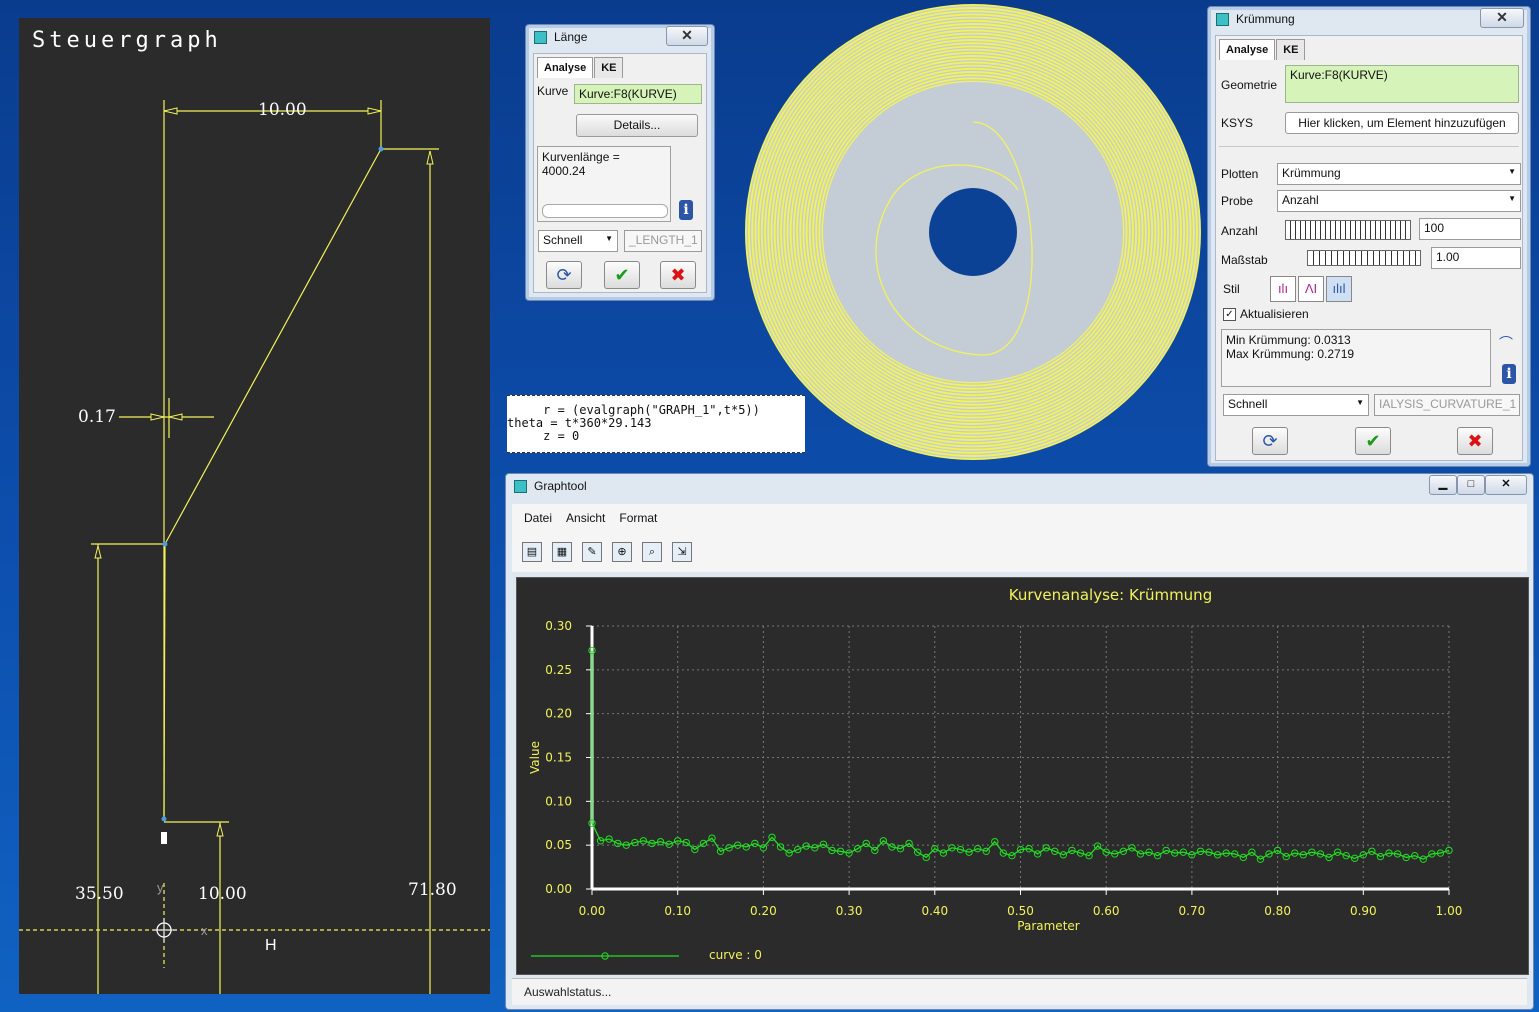 Image resolution: width=1539 pixels, height=1012 pixels. What do you see at coordinates (558, 845) in the screenshot?
I see `y-tick-label: 0.05` at bounding box center [558, 845].